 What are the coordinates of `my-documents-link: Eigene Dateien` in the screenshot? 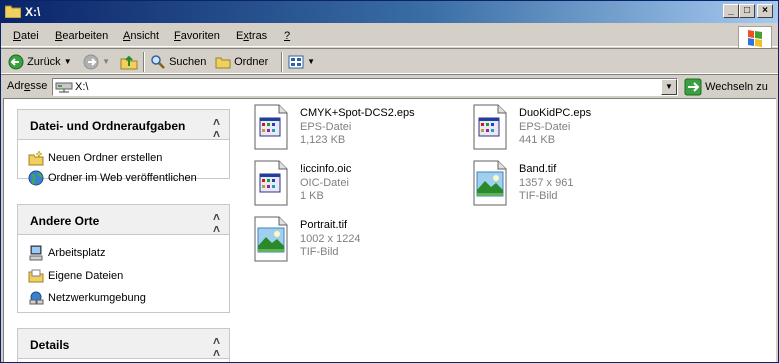 It's located at (75, 276).